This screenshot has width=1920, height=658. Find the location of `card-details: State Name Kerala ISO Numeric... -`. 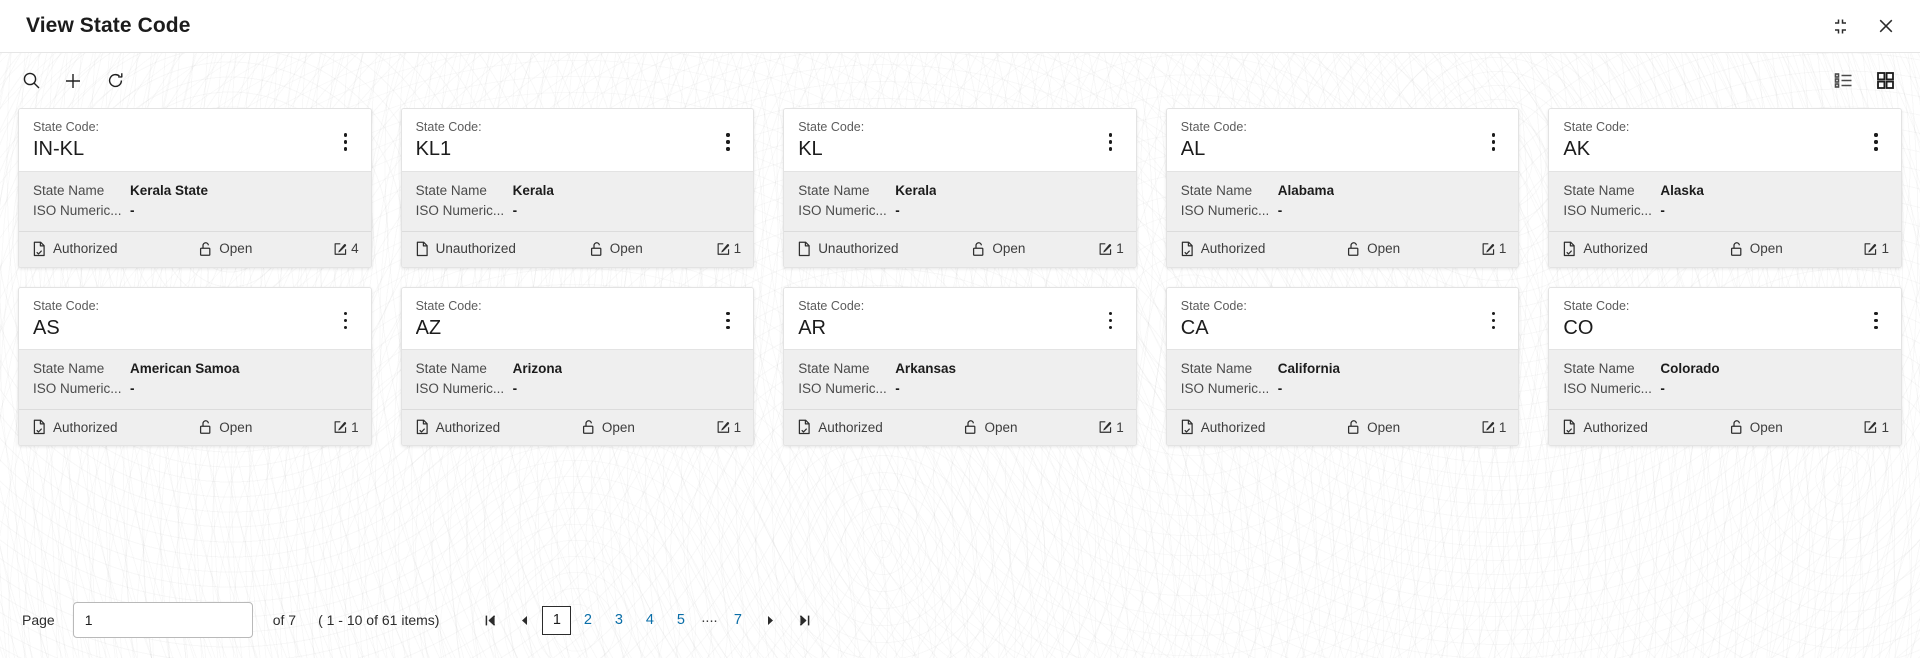

card-details: State Name Kerala ISO Numeric... - is located at coordinates (577, 200).